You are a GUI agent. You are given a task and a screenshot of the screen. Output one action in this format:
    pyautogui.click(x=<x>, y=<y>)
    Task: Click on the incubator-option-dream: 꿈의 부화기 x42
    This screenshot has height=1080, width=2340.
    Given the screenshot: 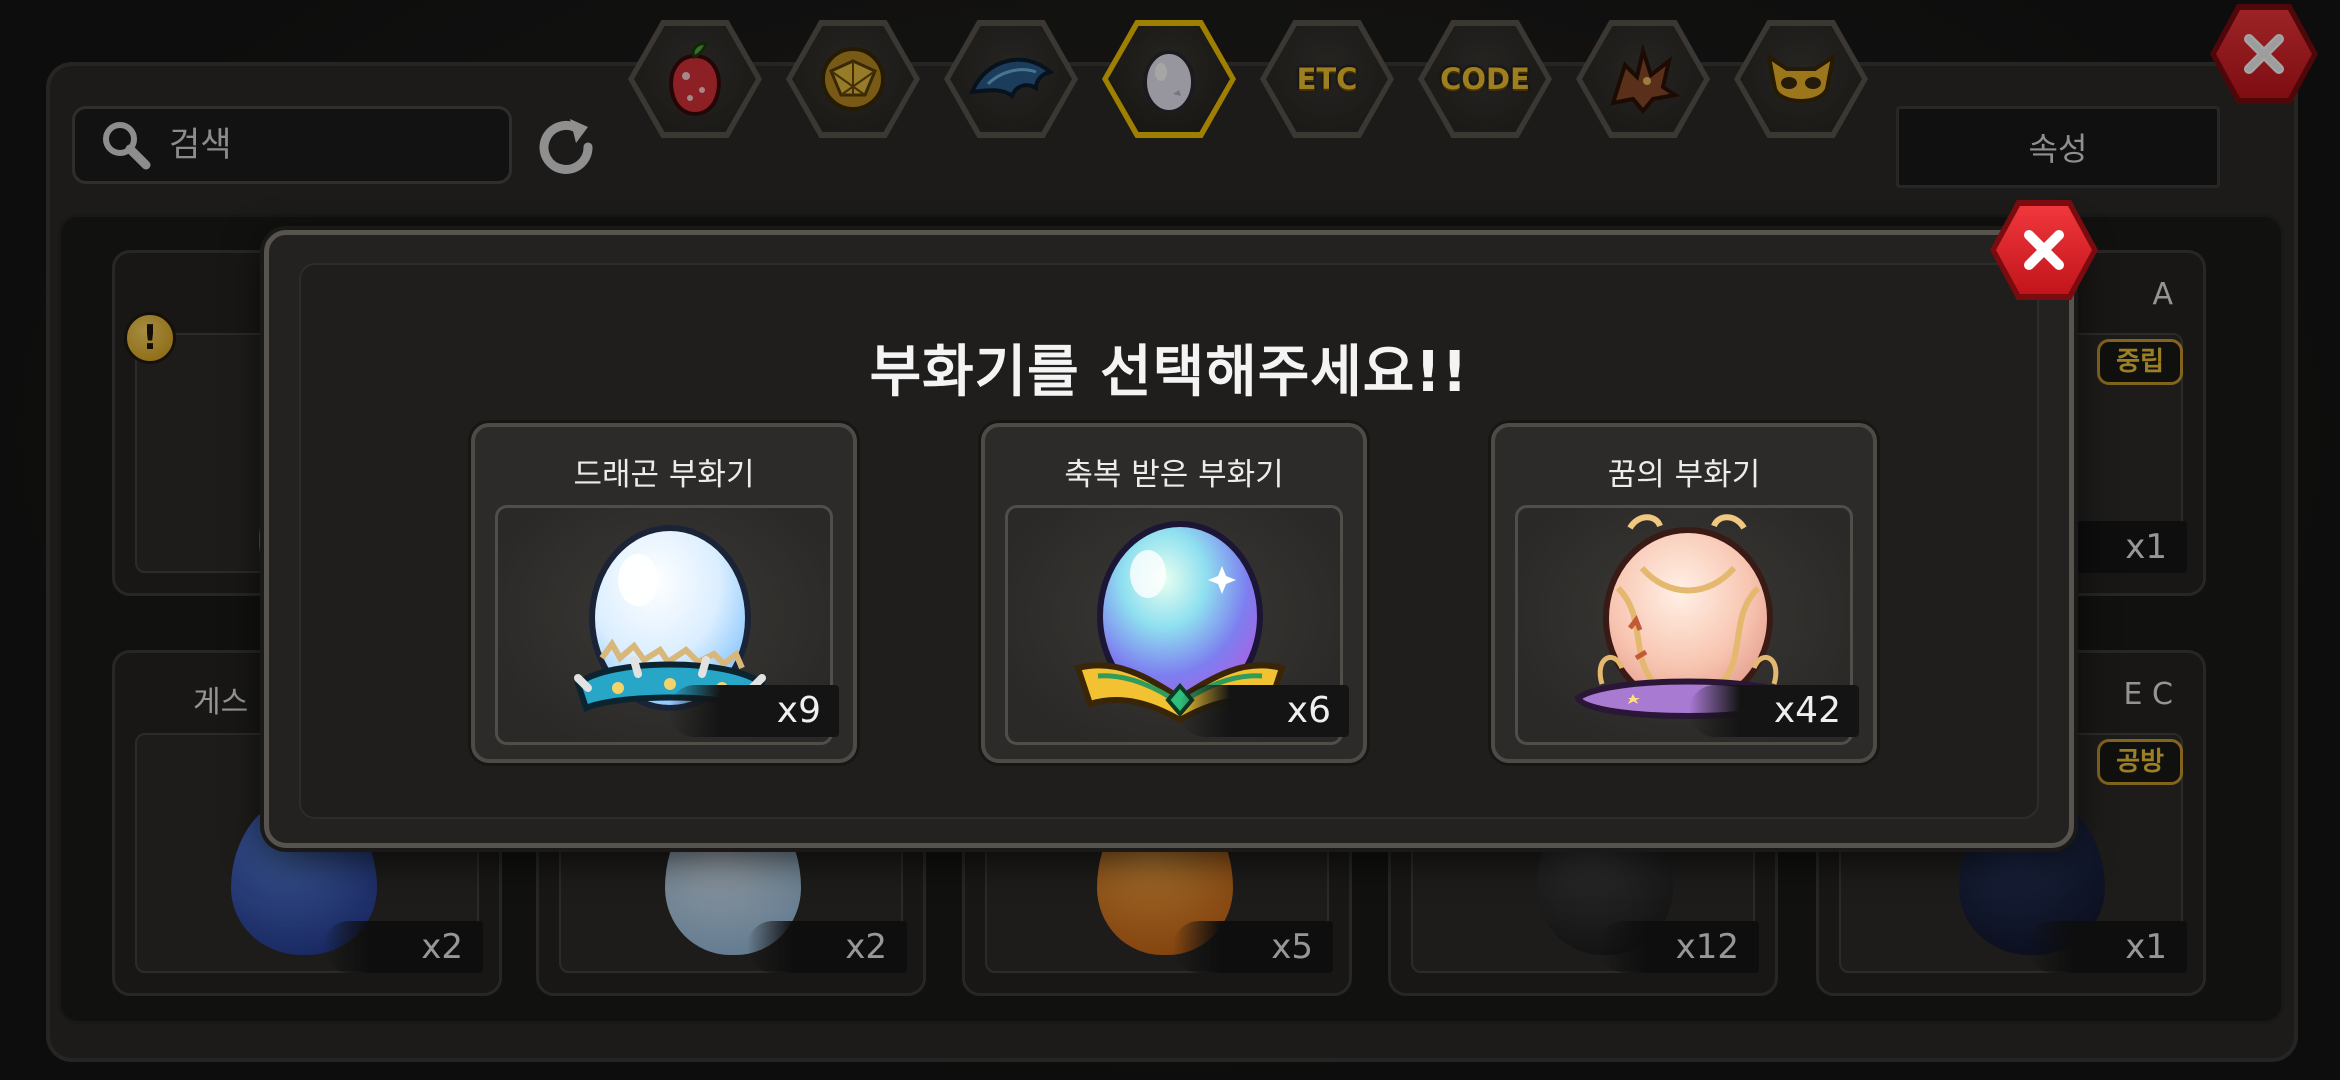 What is the action you would take?
    pyautogui.click(x=1684, y=593)
    